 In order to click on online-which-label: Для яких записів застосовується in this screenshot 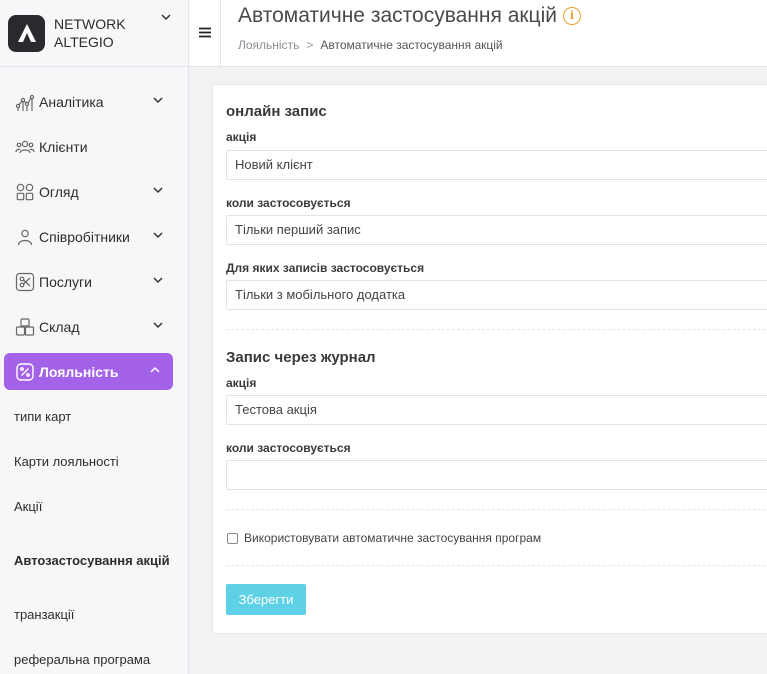, I will do `click(325, 268)`.